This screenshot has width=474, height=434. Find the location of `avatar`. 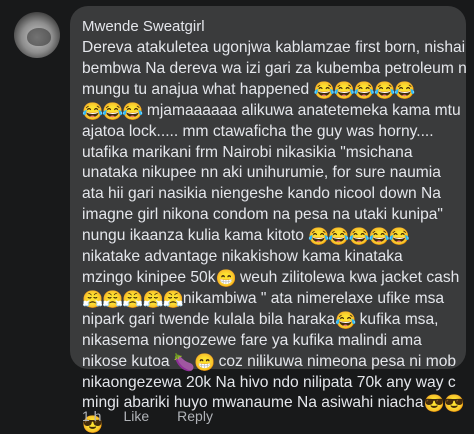

avatar is located at coordinates (37, 35).